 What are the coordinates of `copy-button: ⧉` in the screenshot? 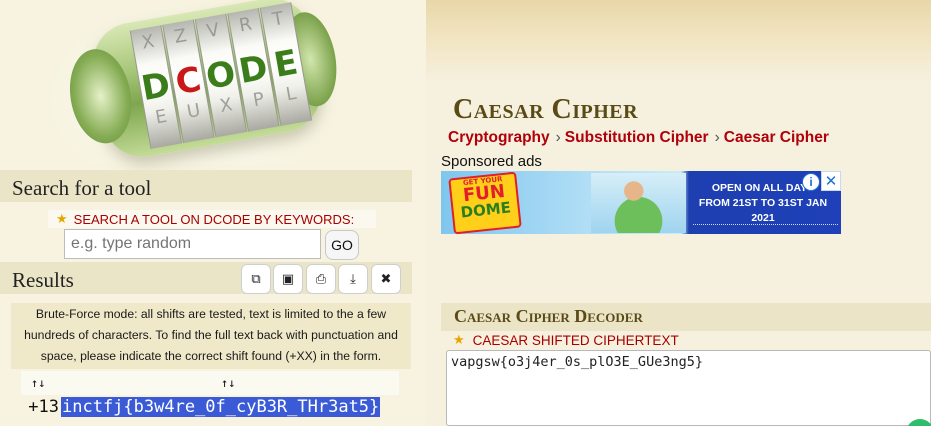 It's located at (256, 279).